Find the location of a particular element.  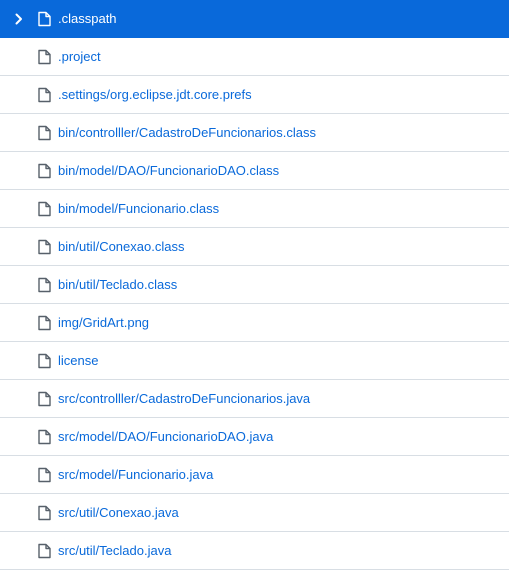

file-row-settings-prefs: .settings/org.eclipse.jdt.core.prefs is located at coordinates (254, 95).